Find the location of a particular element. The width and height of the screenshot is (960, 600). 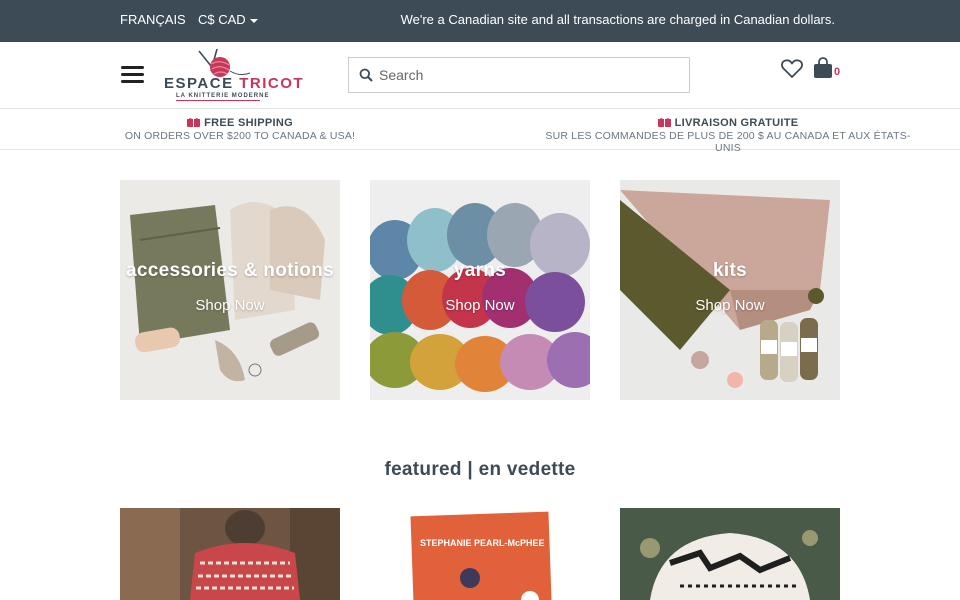

category-tile-accessories: accessories & notions Shop Now is located at coordinates (230, 290).